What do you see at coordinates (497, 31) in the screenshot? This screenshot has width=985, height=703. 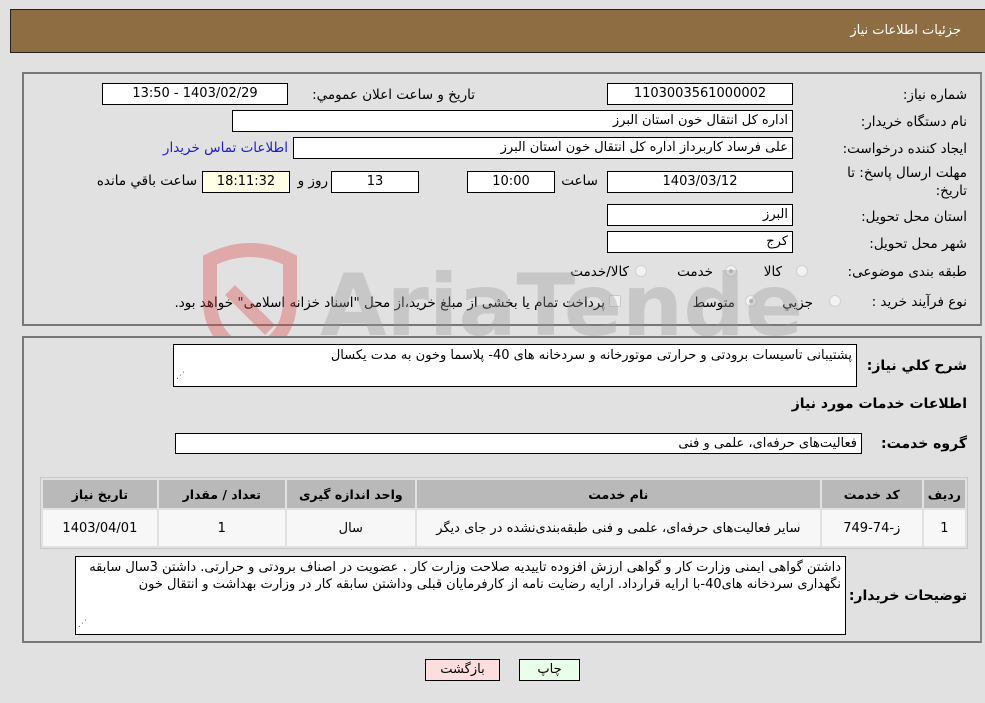 I see `page-header: جزئیات اطلاعات نیاز` at bounding box center [497, 31].